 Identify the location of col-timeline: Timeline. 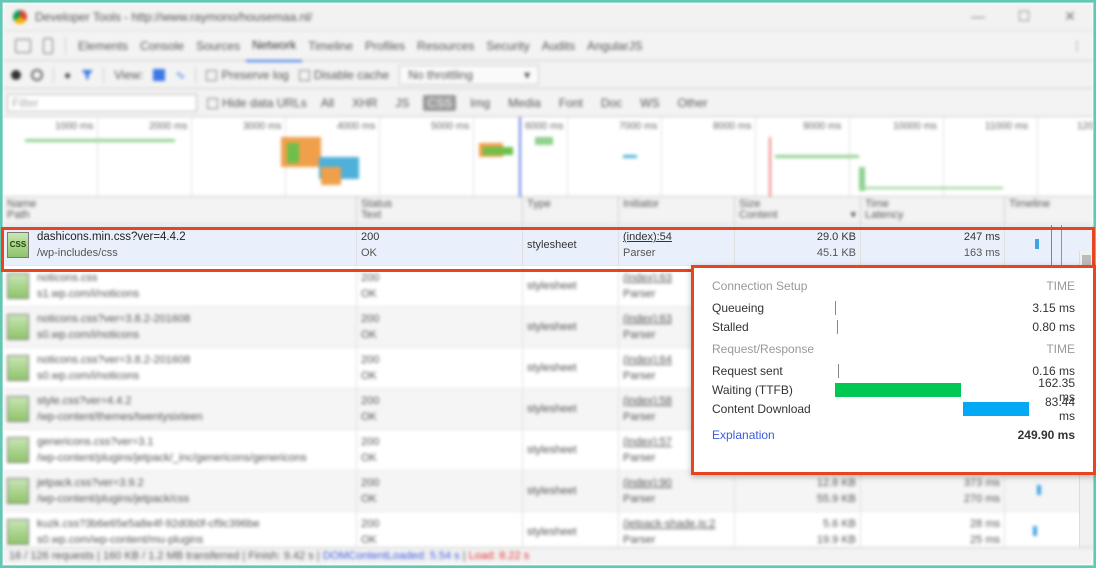
(1049, 210).